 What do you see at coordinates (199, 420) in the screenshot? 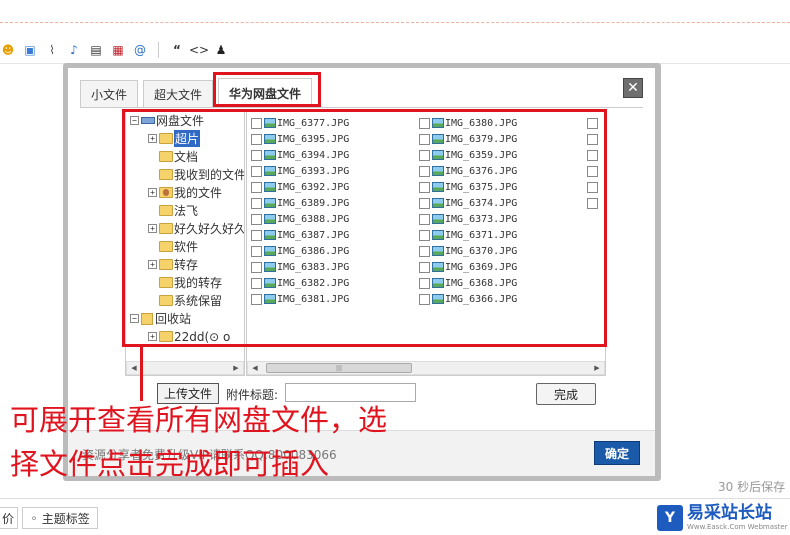
I see `annotation-line-1: 可展开查看所有网盘文件，选` at bounding box center [199, 420].